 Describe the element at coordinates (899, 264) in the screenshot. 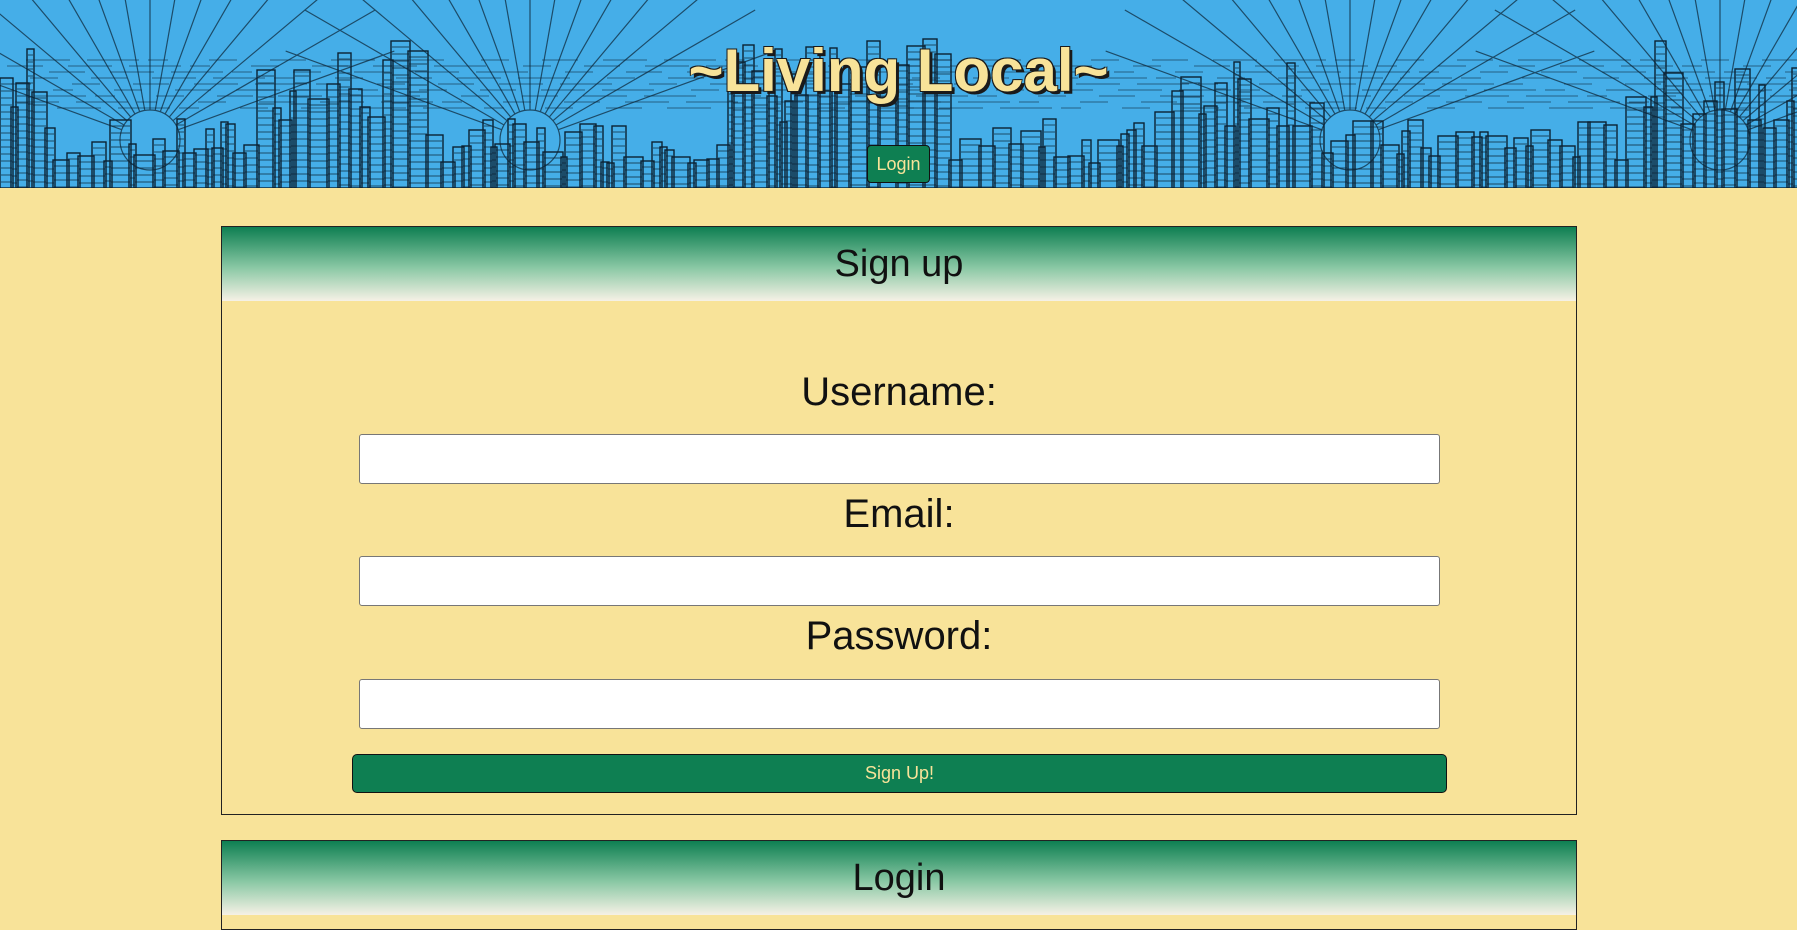

I see `signup-heading: Sign up` at that location.